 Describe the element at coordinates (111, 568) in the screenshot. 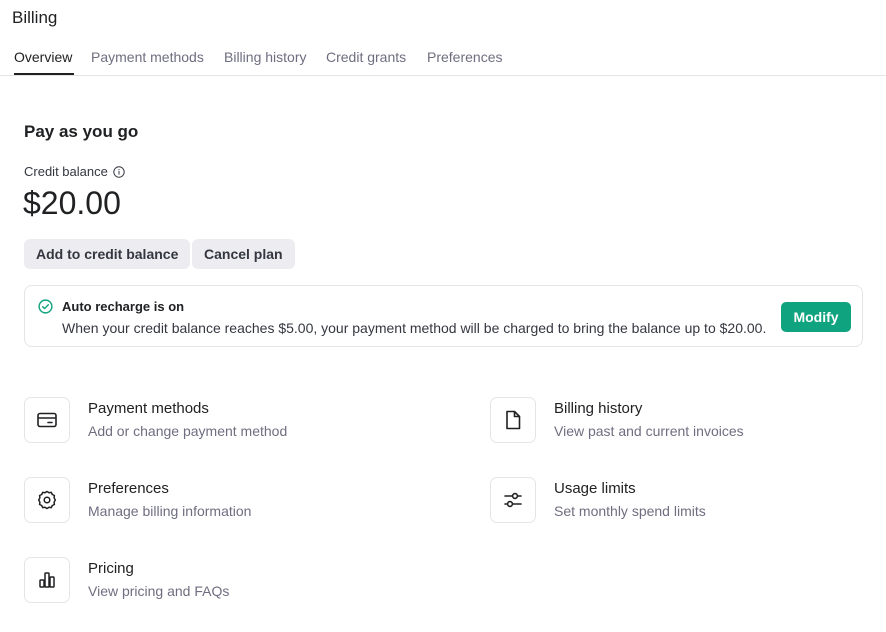

I see `link-title: Pricing` at that location.